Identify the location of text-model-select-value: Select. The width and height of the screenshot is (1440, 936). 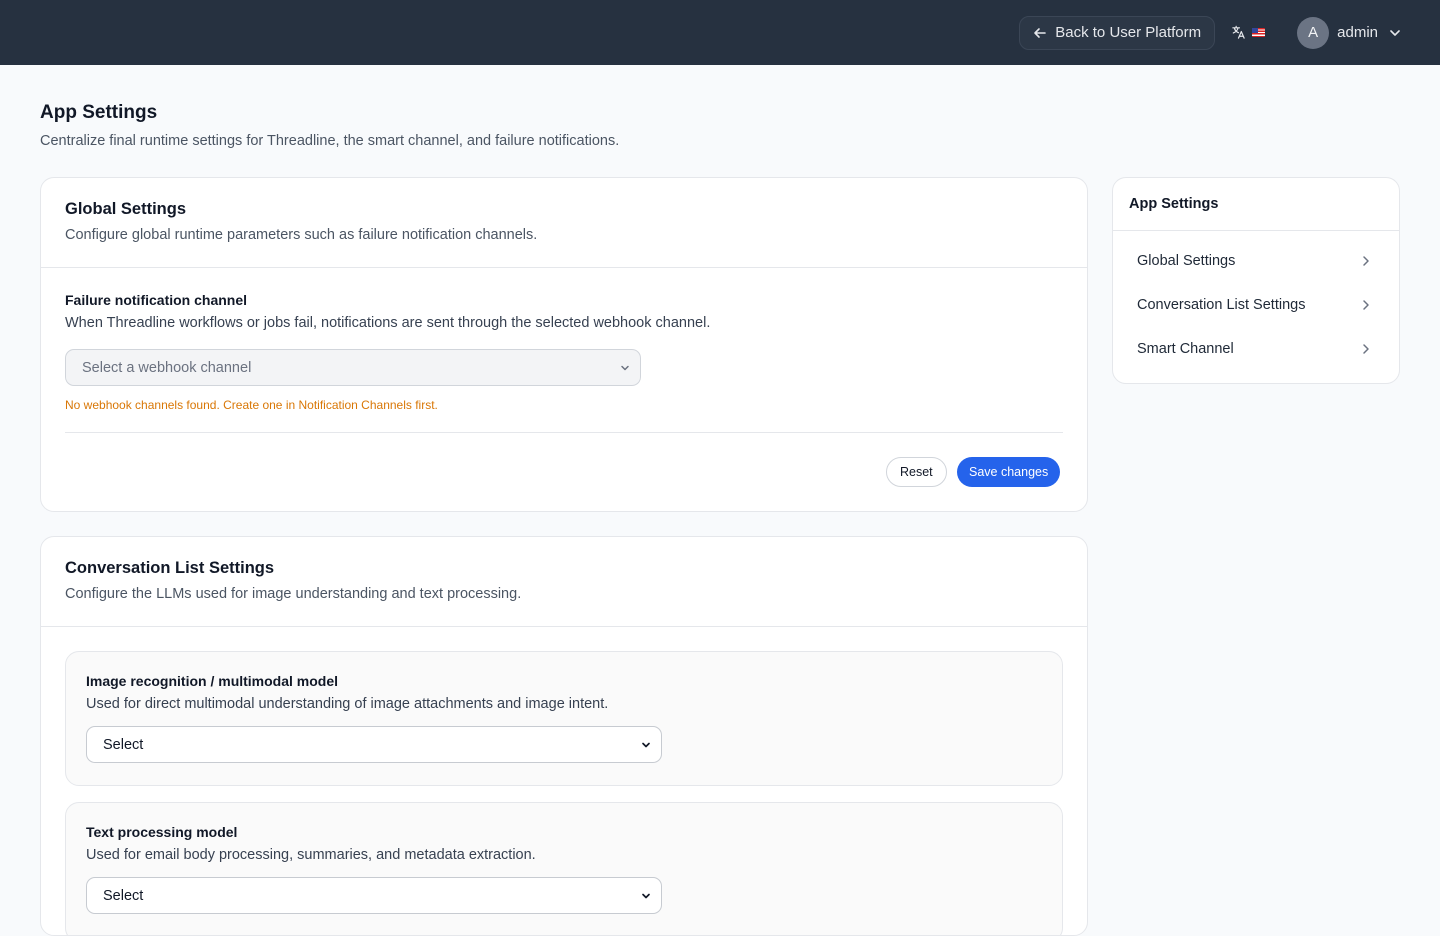
(123, 895).